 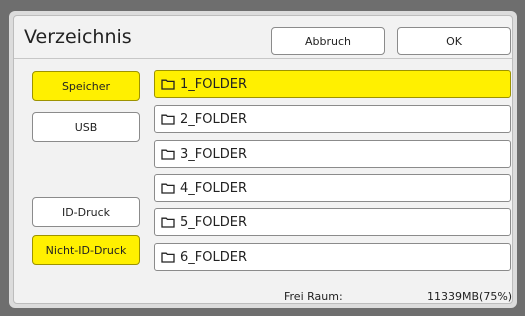 I want to click on non-id-print-button: Nicht-ID-Druck, so click(x=86, y=250).